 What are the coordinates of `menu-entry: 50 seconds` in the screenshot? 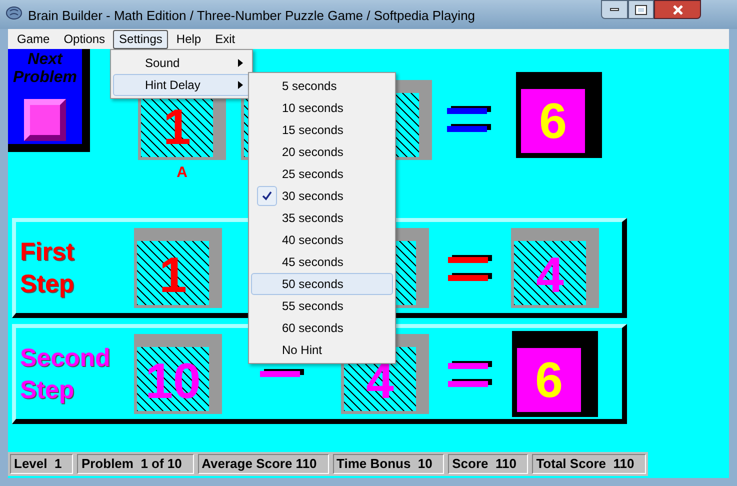 It's located at (322, 284).